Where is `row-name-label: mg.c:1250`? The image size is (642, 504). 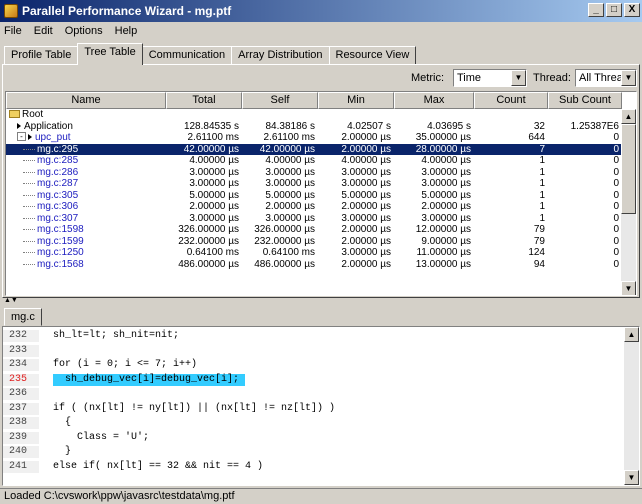
row-name-label: mg.c:1250 is located at coordinates (60, 252).